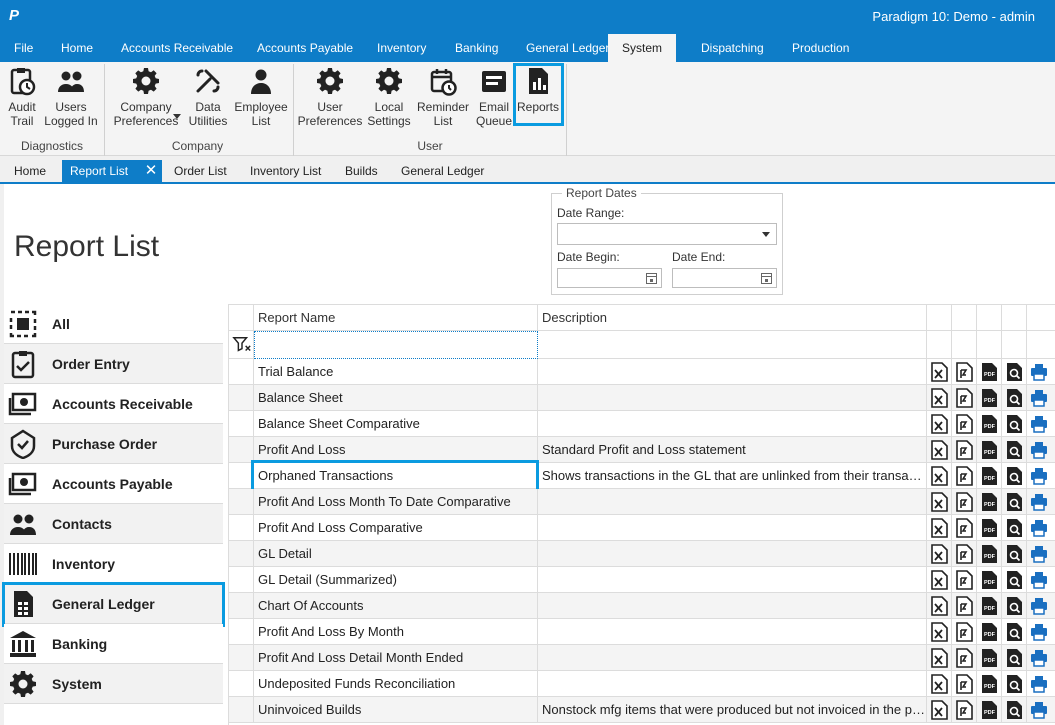 This screenshot has height=725, width=1055. I want to click on calendar-icon, so click(651, 278).